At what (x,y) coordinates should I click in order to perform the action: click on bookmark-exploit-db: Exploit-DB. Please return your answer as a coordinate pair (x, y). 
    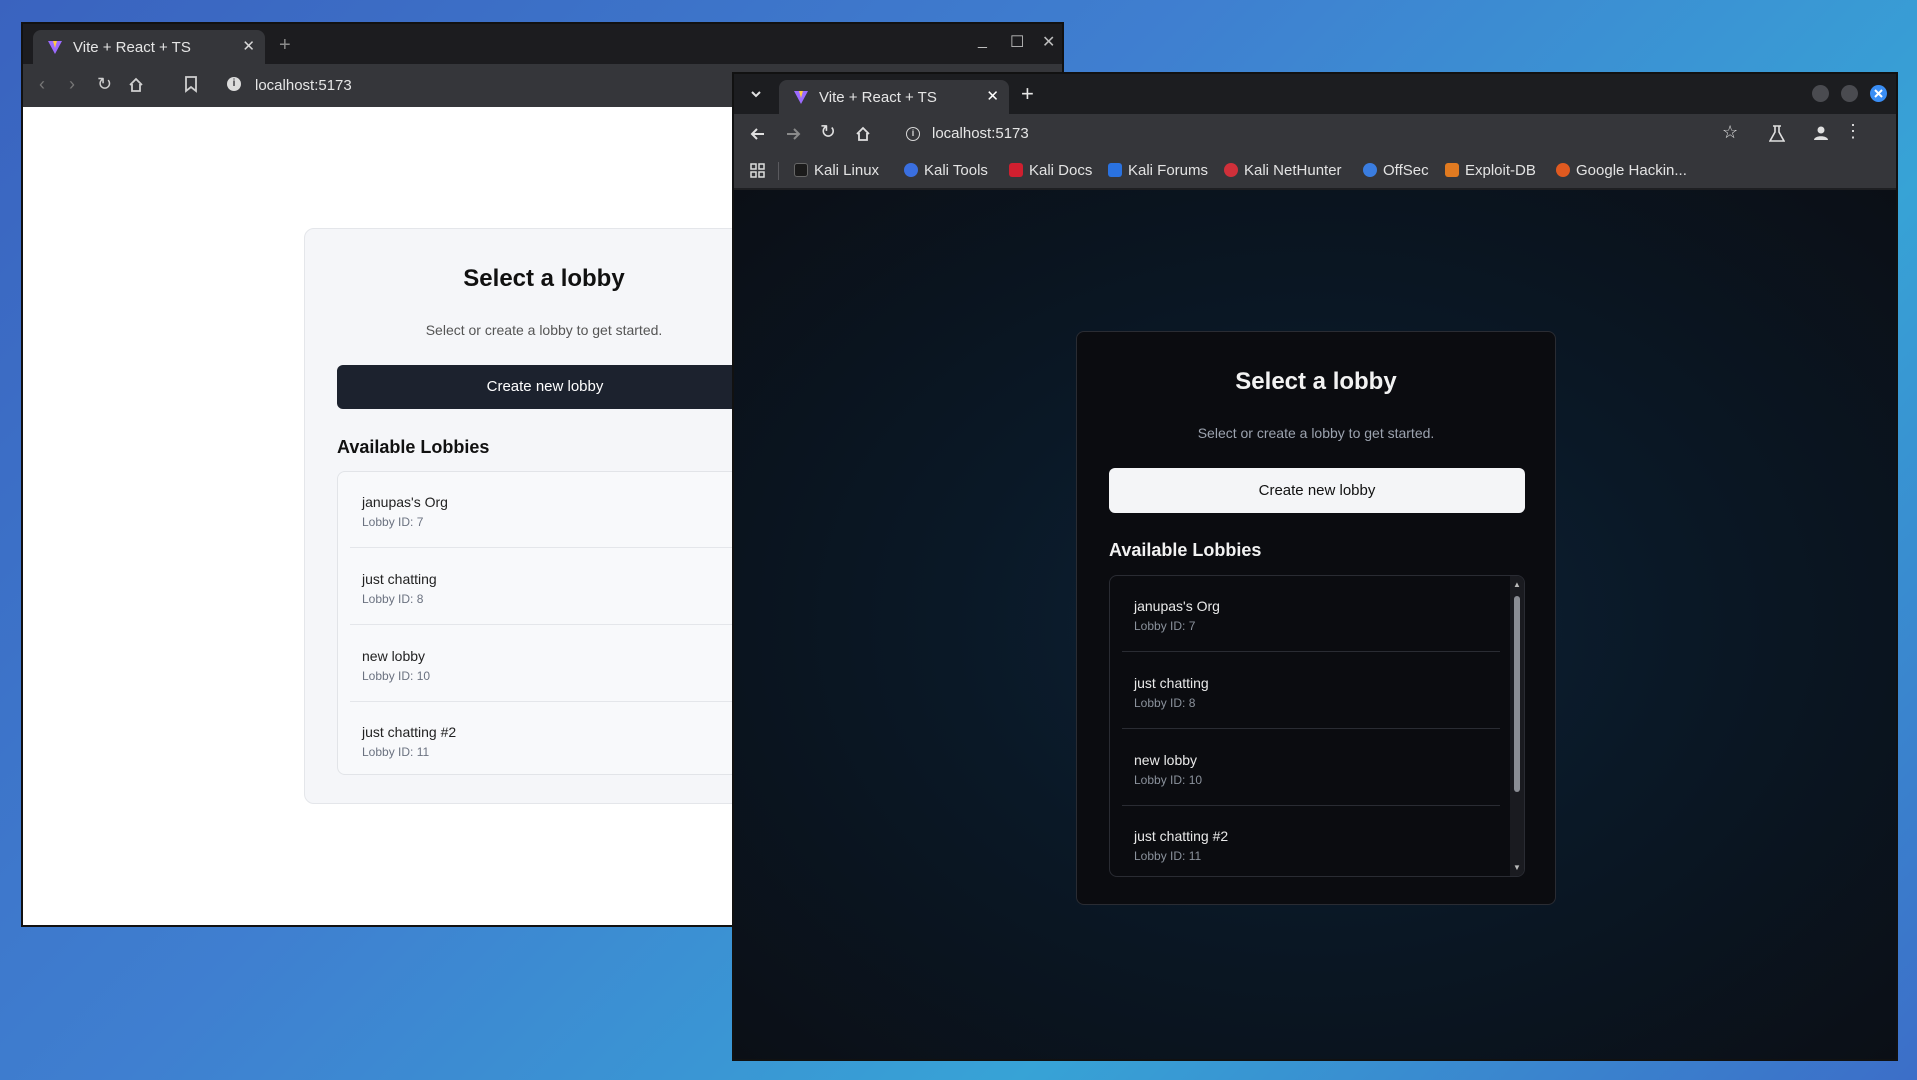
    Looking at the image, I should click on (1490, 170).